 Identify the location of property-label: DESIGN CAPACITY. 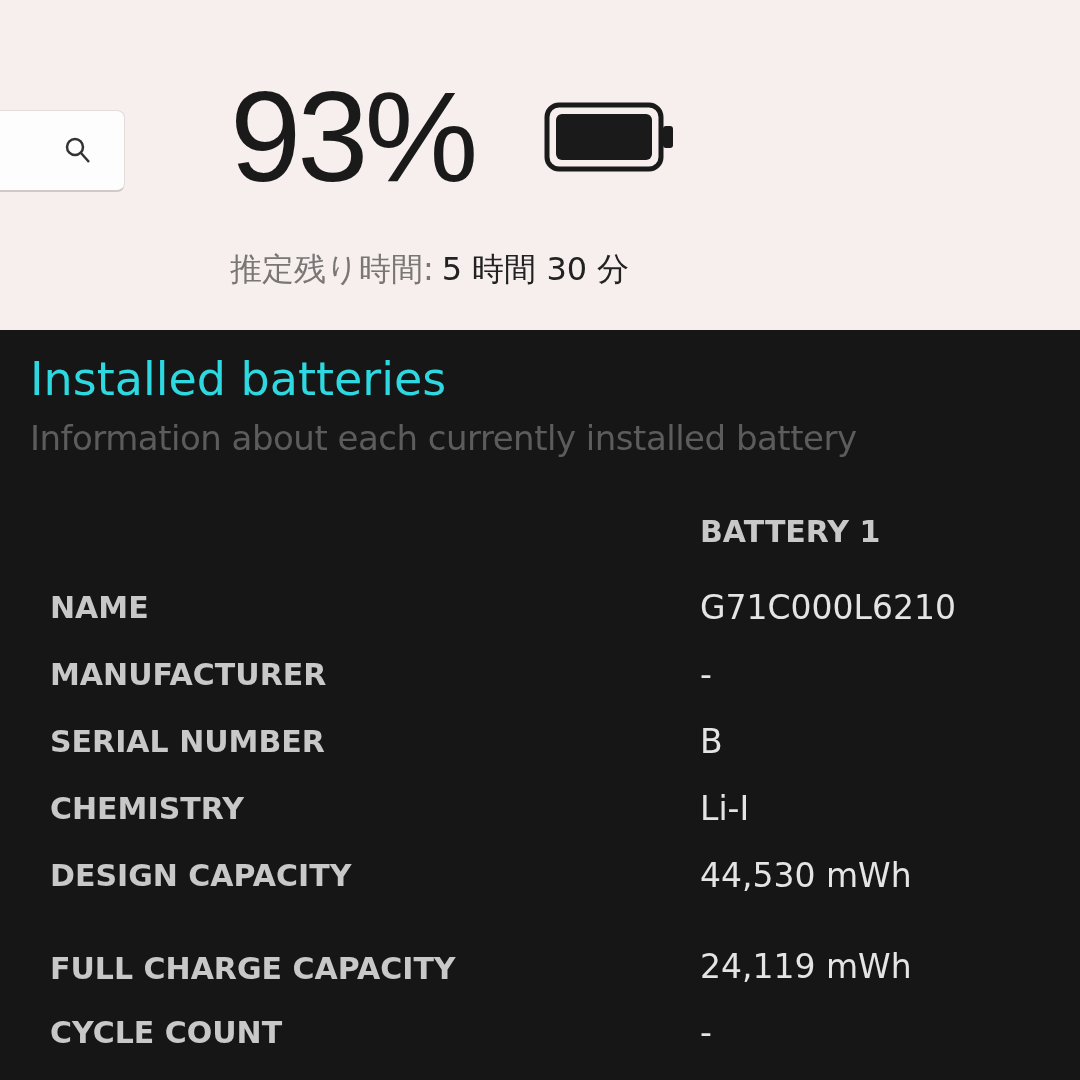
(201, 876).